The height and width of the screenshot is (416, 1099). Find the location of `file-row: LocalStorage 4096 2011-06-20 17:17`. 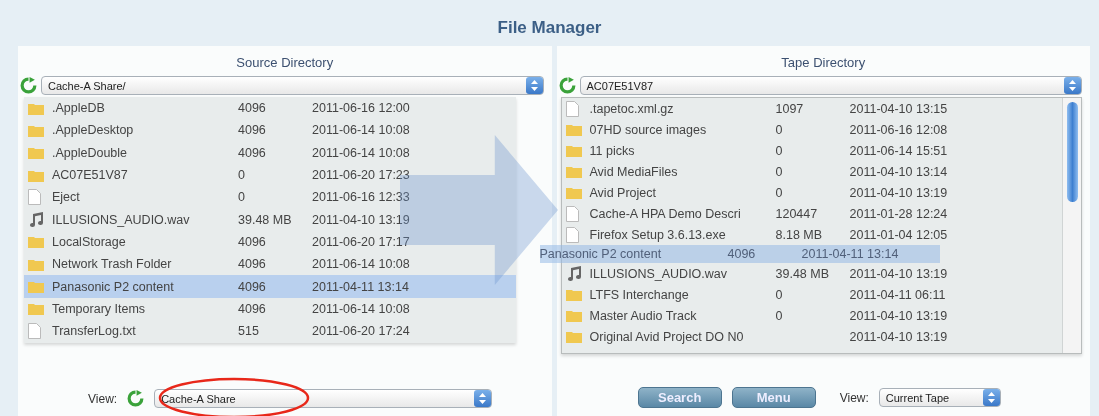

file-row: LocalStorage 4096 2011-06-20 17:17 is located at coordinates (270, 242).